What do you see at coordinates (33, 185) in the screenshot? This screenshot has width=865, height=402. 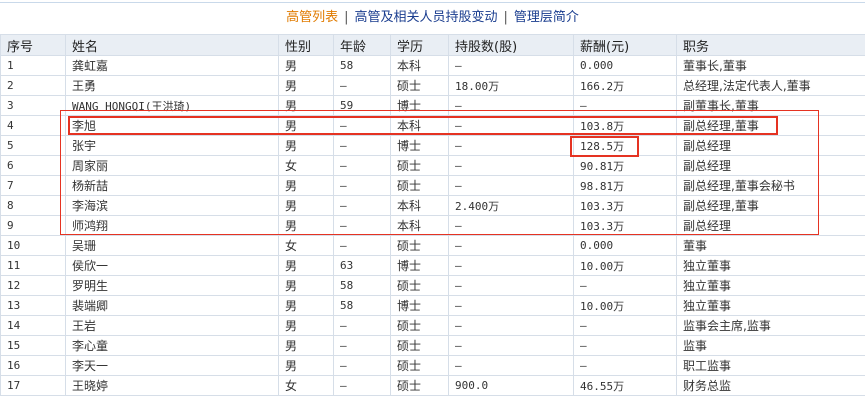 I see `cell-index: 7` at bounding box center [33, 185].